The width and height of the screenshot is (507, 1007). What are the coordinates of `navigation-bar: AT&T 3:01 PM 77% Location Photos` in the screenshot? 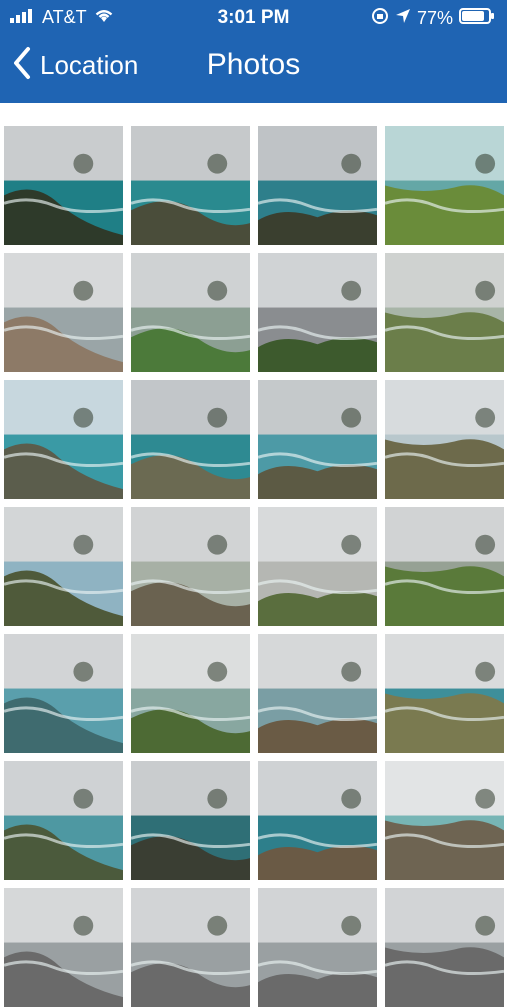 It's located at (253, 51).